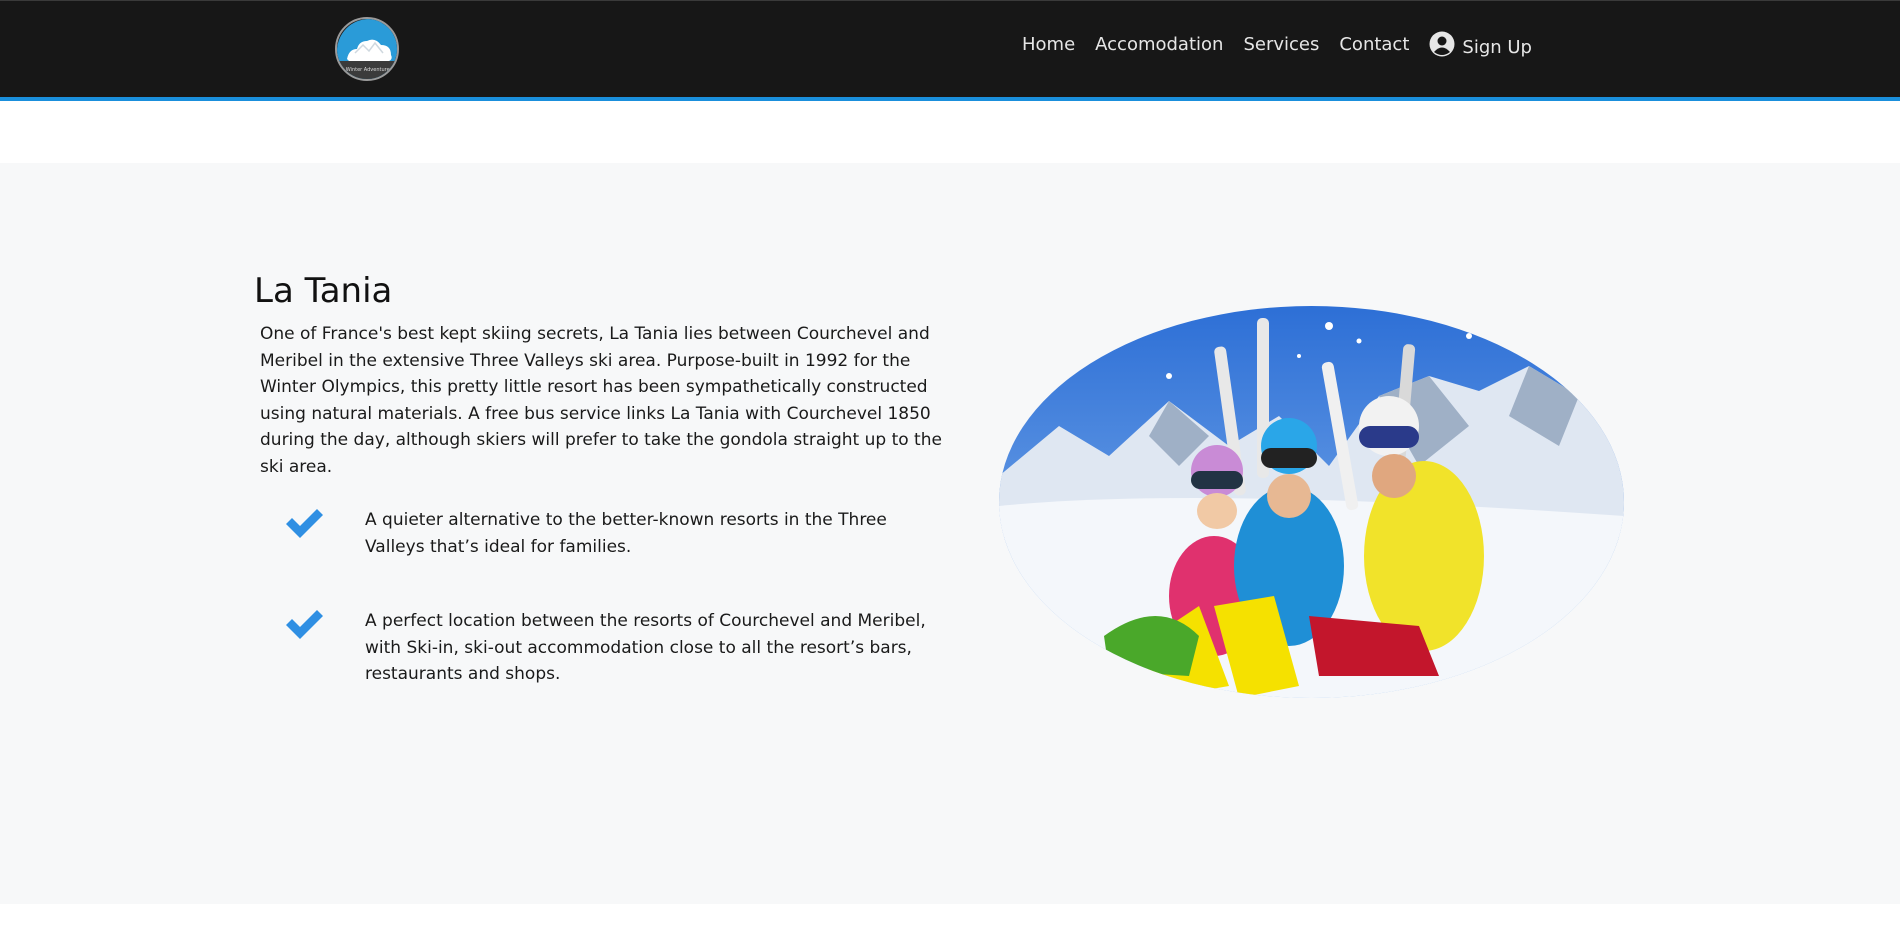  Describe the element at coordinates (1159, 44) in the screenshot. I see `nav-link-accomodation: Accomodation` at that location.